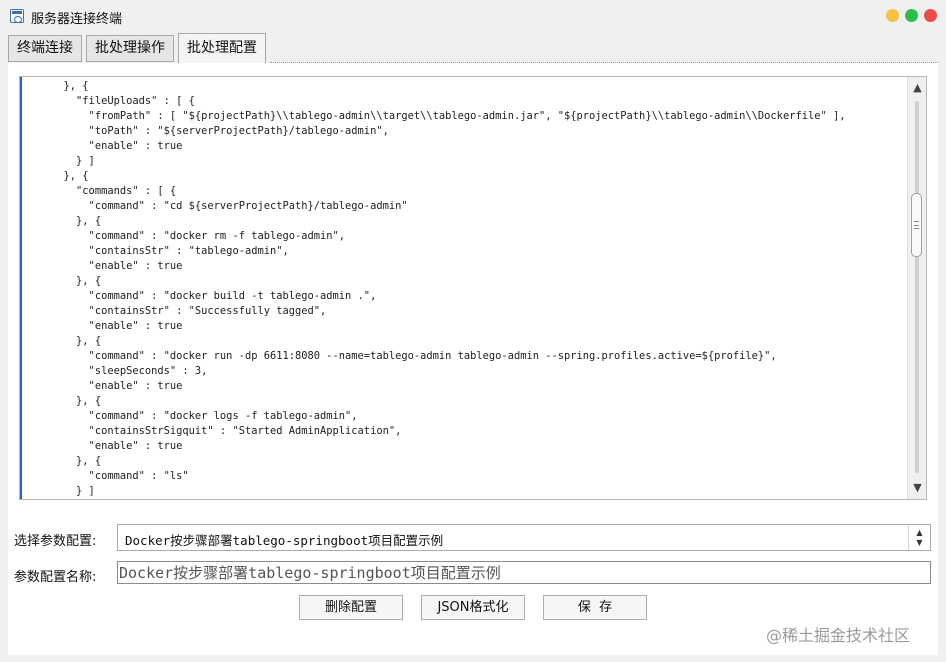 This screenshot has width=946, height=662. What do you see at coordinates (917, 88) in the screenshot?
I see `scroll-up-icon: ▲` at bounding box center [917, 88].